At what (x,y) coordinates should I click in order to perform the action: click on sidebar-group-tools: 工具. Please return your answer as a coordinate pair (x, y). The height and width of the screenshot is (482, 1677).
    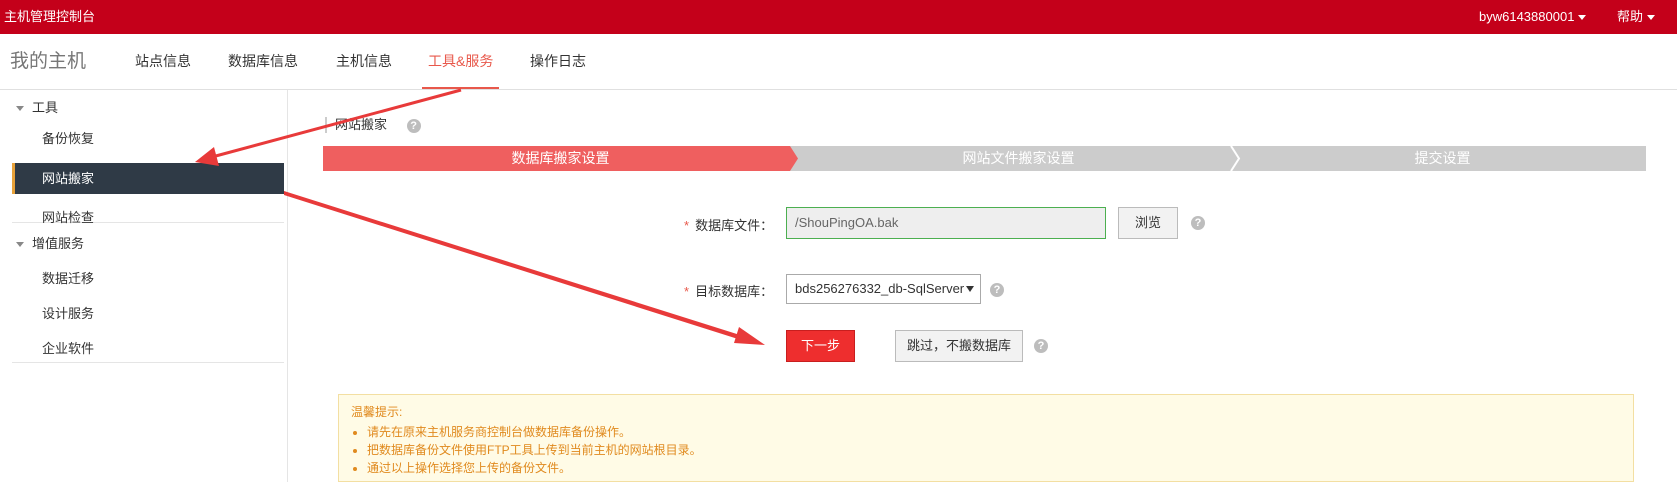
    Looking at the image, I should click on (37, 106).